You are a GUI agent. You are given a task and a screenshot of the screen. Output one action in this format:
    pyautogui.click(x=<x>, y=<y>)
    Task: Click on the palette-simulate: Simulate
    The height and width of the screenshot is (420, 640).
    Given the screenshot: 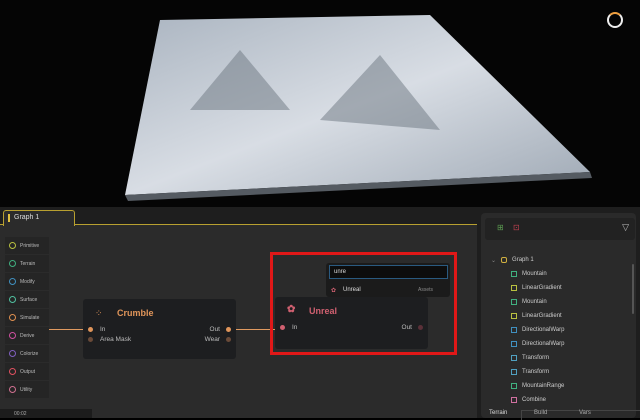 What is the action you would take?
    pyautogui.click(x=27, y=317)
    